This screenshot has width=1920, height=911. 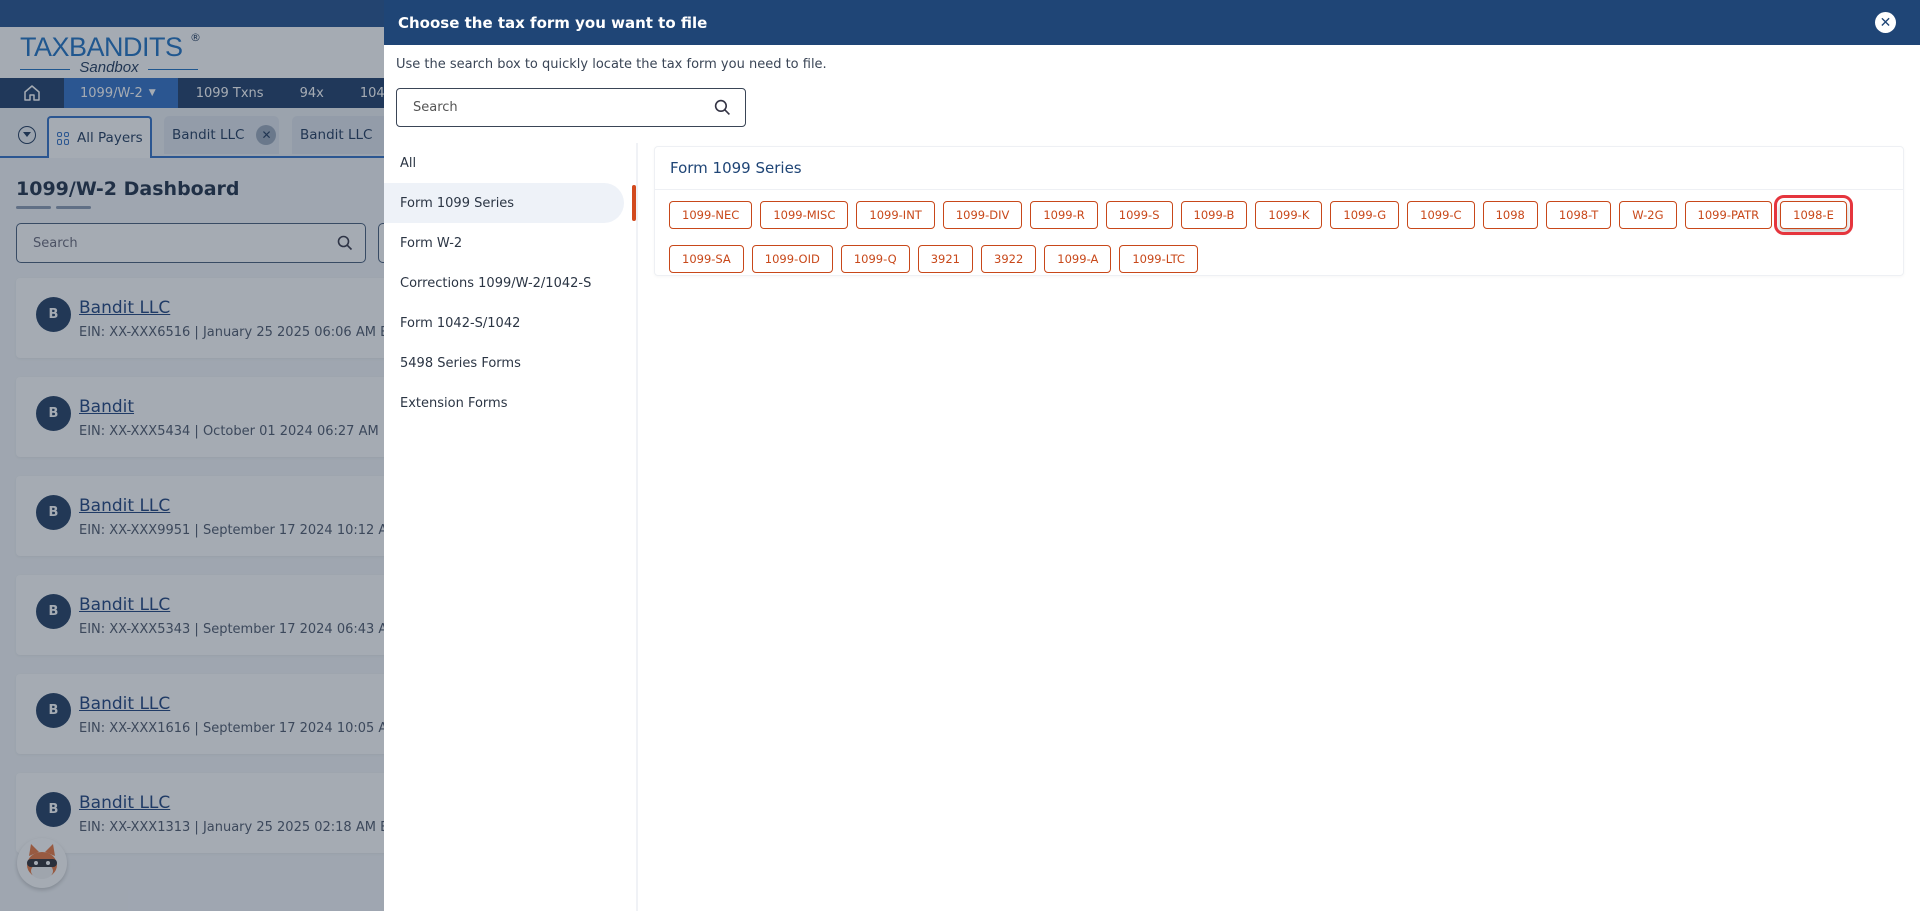 I want to click on form-chip-3921: 3921, so click(x=945, y=259).